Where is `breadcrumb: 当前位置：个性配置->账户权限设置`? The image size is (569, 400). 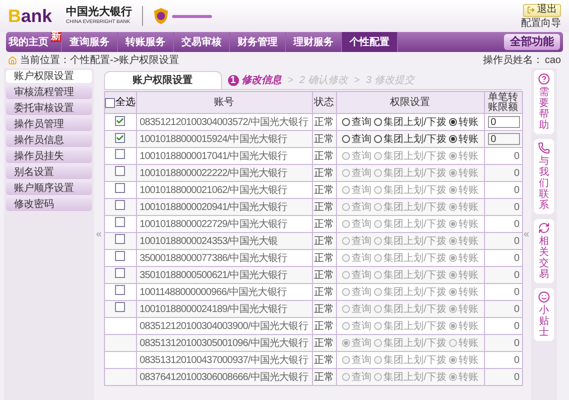
breadcrumb: 当前位置：个性配置->账户权限设置 is located at coordinates (100, 61).